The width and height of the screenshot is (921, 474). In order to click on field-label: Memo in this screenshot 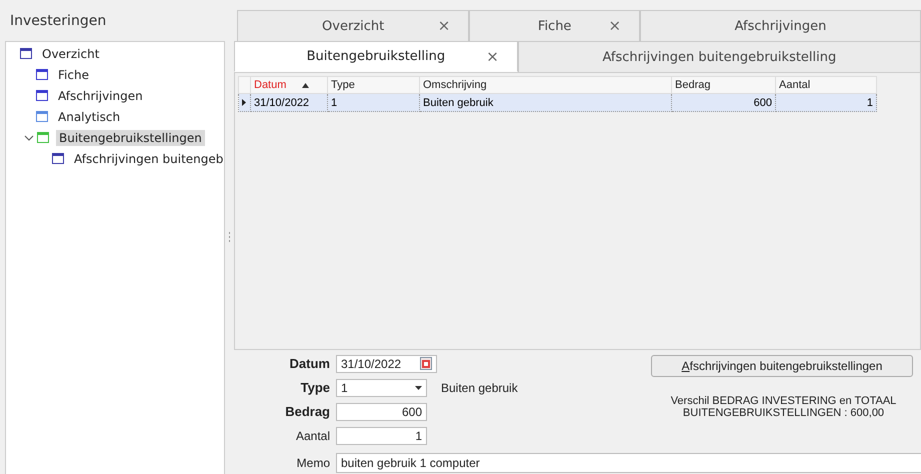, I will do `click(313, 463)`.